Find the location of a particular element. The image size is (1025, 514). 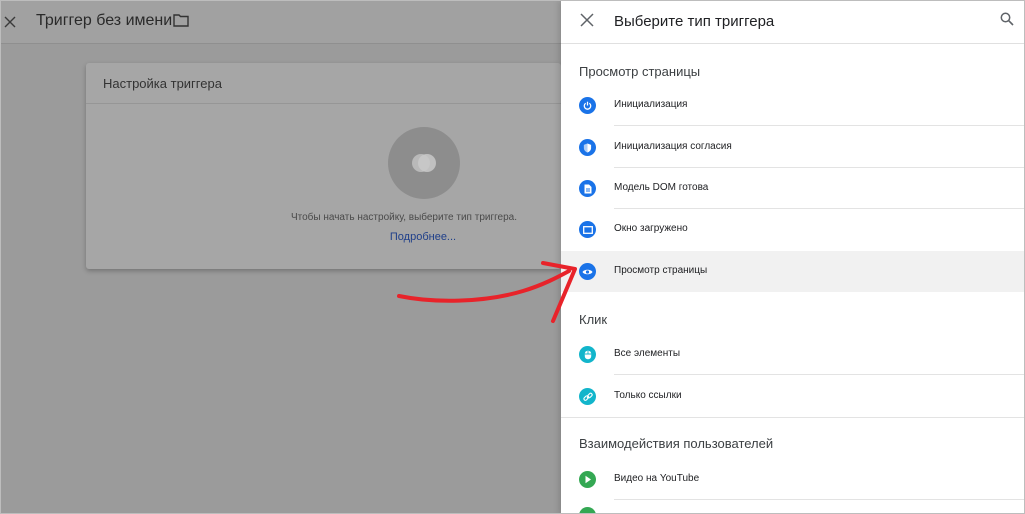

power-icon is located at coordinates (587, 105).